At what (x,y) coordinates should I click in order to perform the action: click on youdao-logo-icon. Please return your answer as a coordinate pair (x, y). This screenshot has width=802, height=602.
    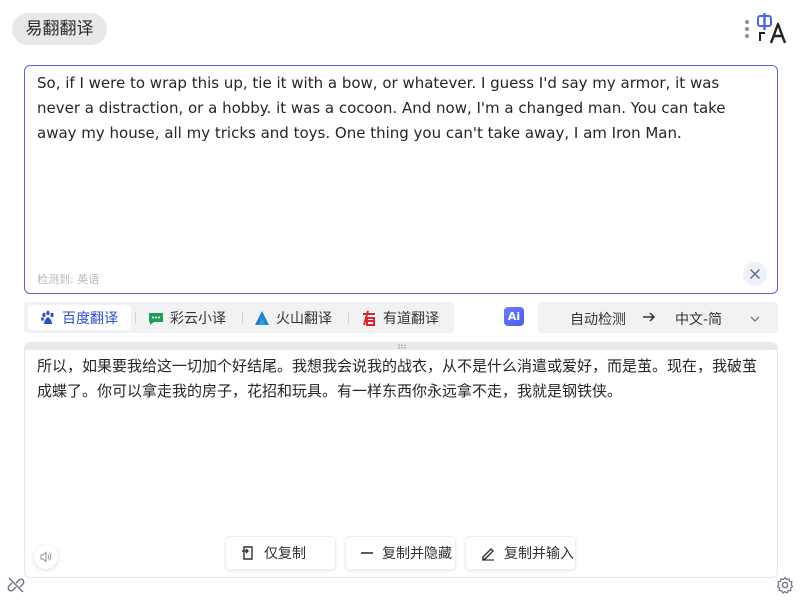
    Looking at the image, I should click on (369, 318).